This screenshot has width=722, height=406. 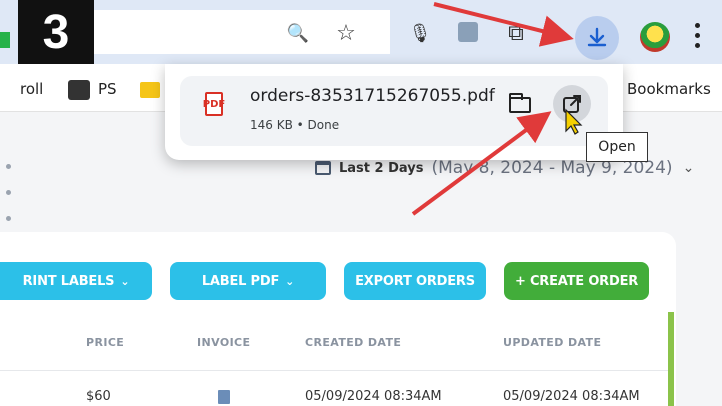 What do you see at coordinates (31, 89) in the screenshot?
I see `bookmark-item: roll` at bounding box center [31, 89].